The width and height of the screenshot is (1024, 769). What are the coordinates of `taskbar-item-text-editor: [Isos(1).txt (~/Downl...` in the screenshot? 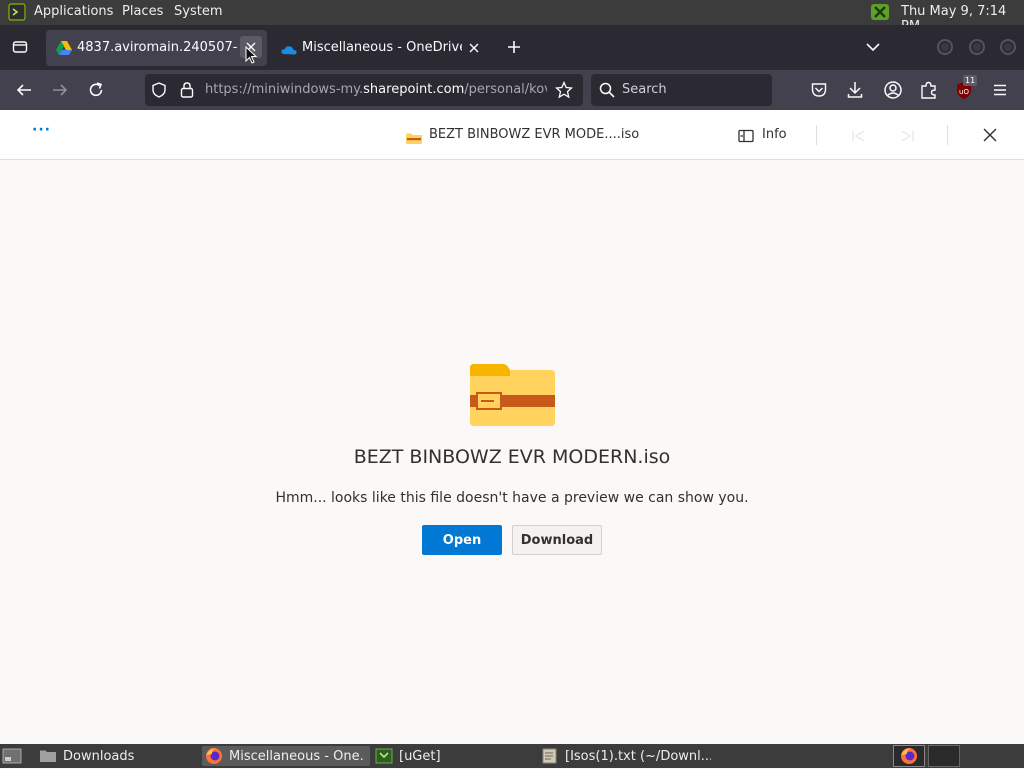 It's located at (628, 756).